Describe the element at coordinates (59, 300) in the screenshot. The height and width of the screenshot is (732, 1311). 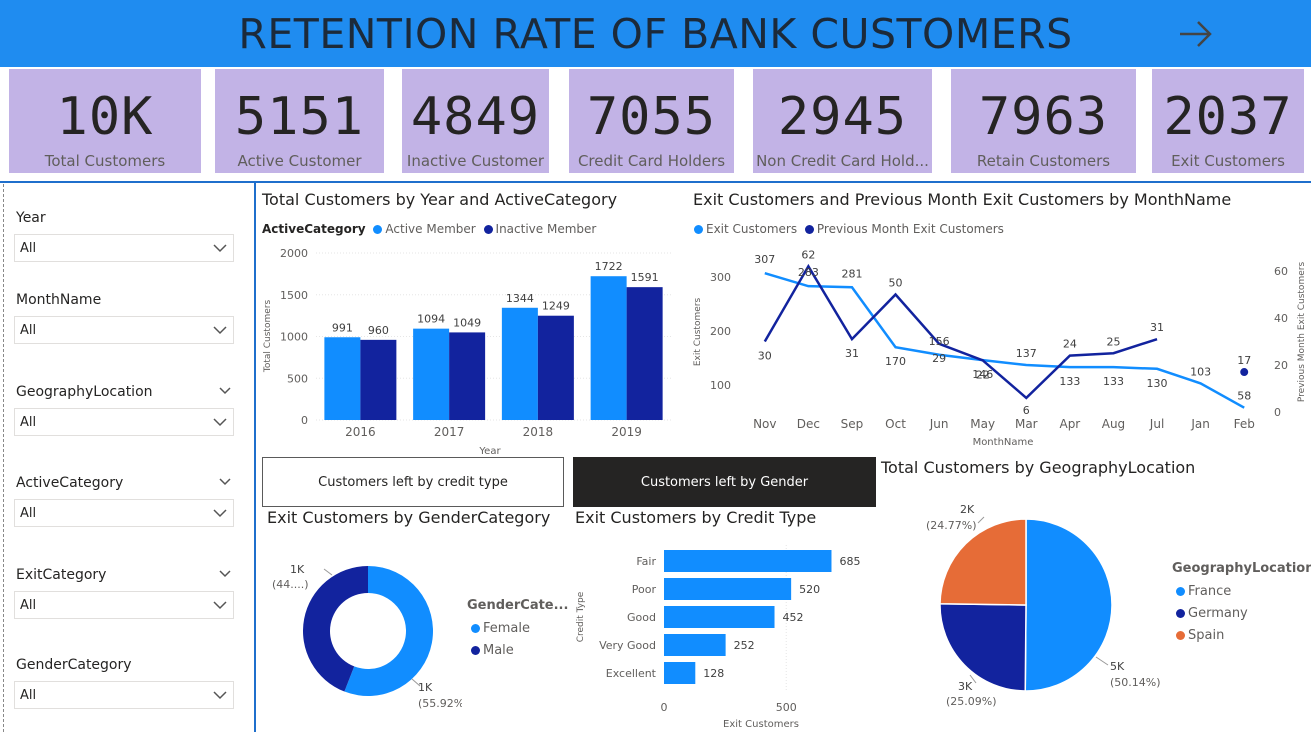
I see `slicer-title: MonthName` at that location.